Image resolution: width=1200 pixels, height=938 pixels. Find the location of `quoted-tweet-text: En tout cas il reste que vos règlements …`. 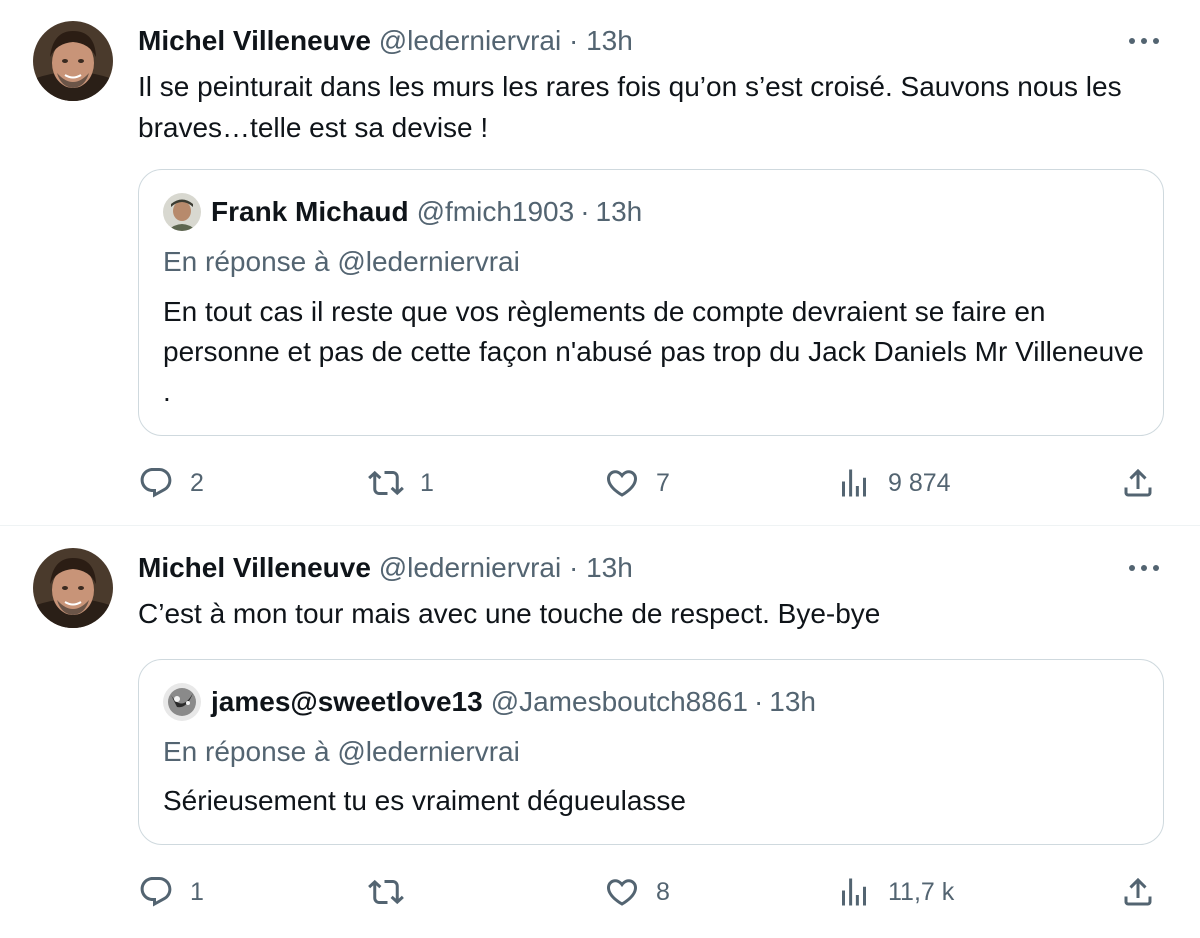

quoted-tweet-text: En tout cas il reste que vos règlements … is located at coordinates (653, 351).